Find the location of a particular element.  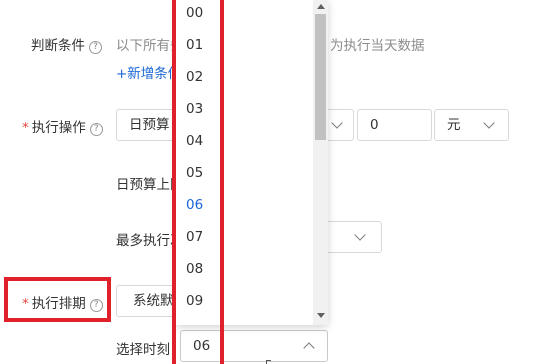

condition-label-text: 判断条件 is located at coordinates (58, 46).